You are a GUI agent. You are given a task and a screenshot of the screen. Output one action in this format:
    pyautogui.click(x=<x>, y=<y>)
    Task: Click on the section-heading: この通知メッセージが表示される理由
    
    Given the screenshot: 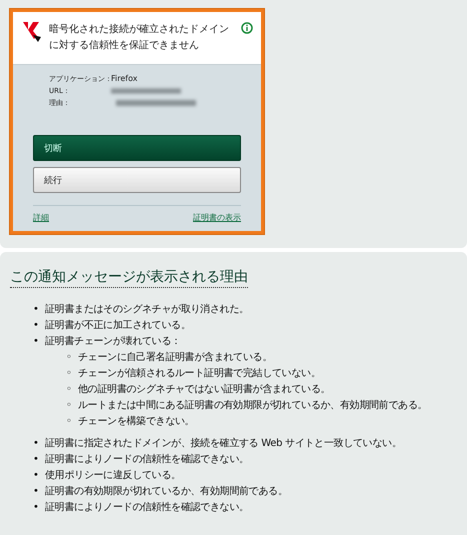 What is the action you would take?
    pyautogui.click(x=129, y=278)
    